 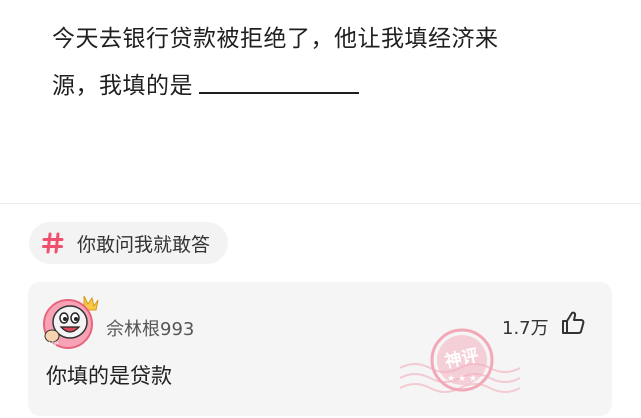 I want to click on svg-text: VIP, so click(x=54, y=344).